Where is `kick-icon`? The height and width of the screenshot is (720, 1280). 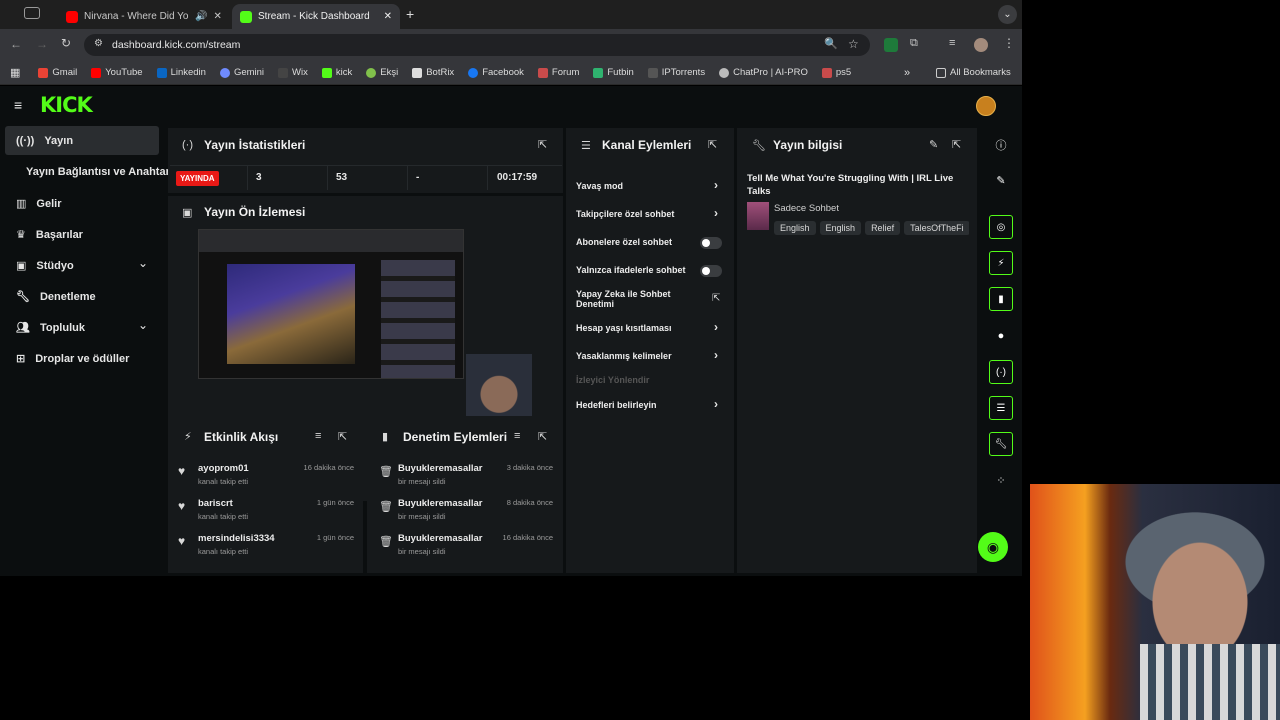 kick-icon is located at coordinates (326, 72).